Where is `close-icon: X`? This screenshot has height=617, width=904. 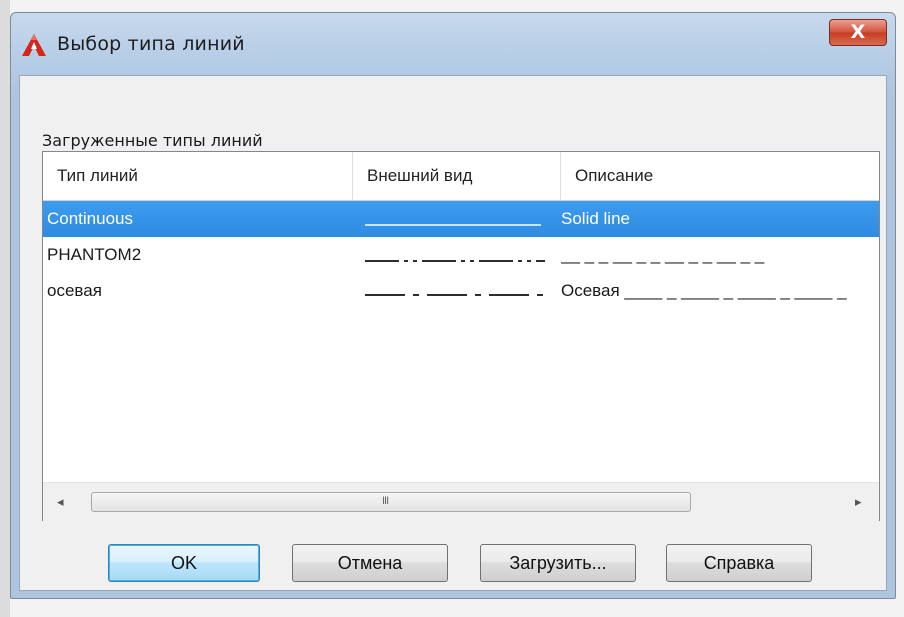 close-icon: X is located at coordinates (858, 32).